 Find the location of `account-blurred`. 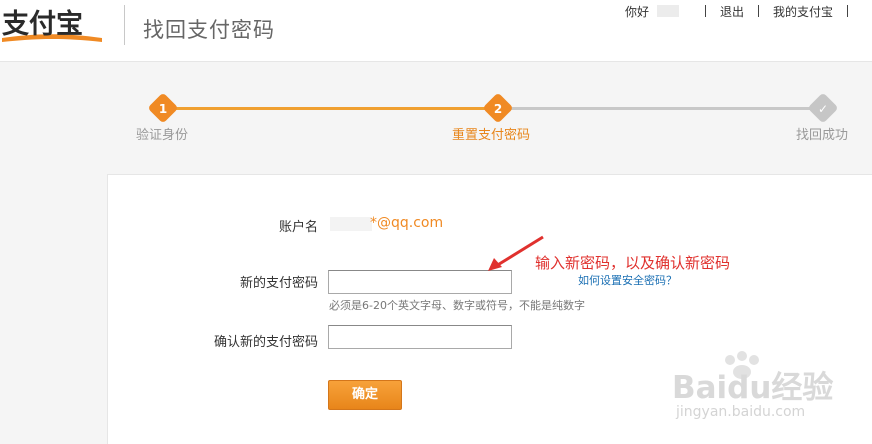

account-blurred is located at coordinates (351, 224).